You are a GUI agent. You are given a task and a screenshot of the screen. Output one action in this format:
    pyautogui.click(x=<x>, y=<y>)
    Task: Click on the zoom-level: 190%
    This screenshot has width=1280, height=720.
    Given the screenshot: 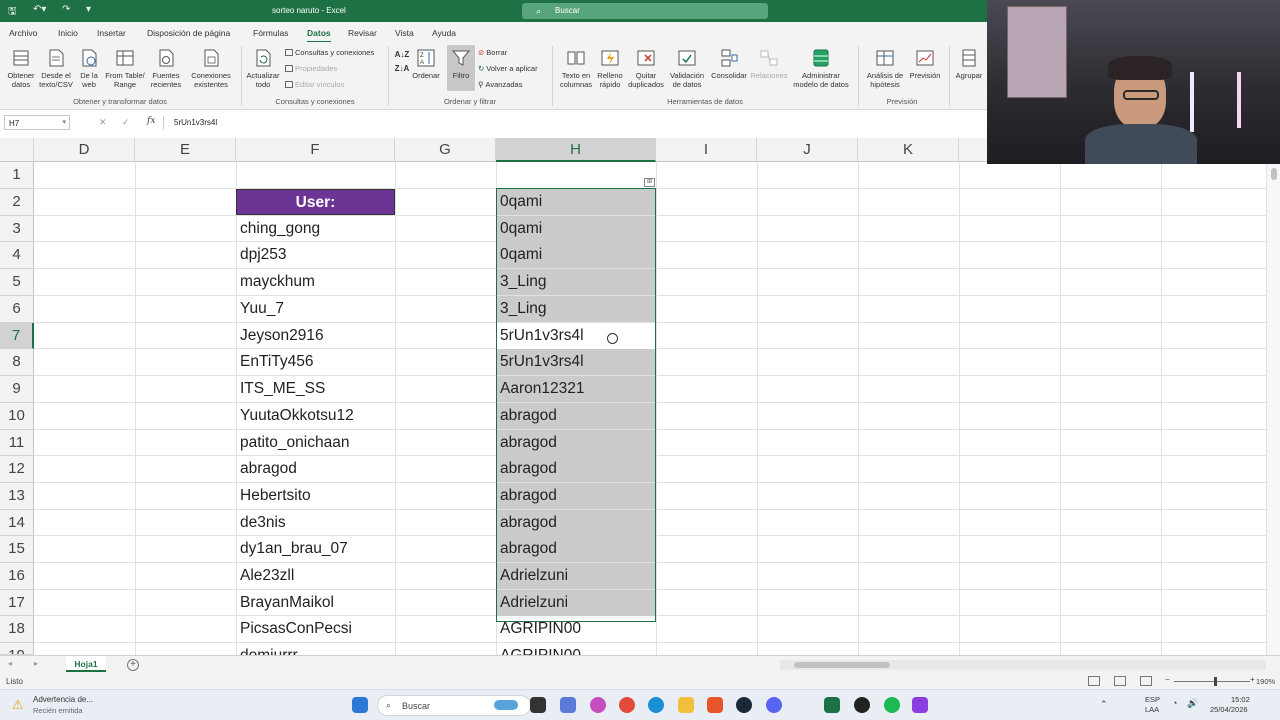 What is the action you would take?
    pyautogui.click(x=1265, y=681)
    